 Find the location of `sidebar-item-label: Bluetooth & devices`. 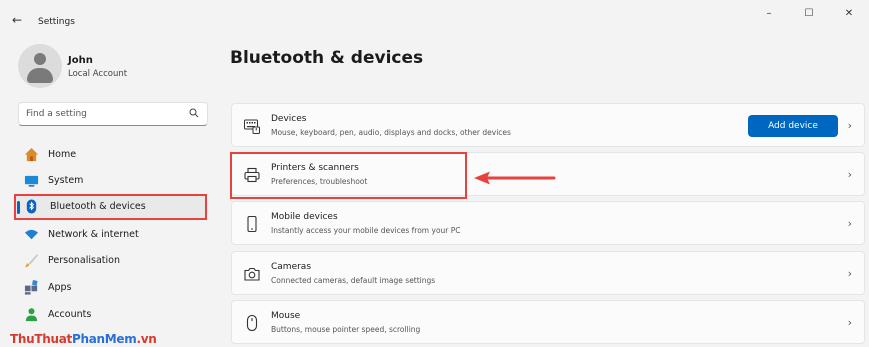

sidebar-item-label: Bluetooth & devices is located at coordinates (98, 206).